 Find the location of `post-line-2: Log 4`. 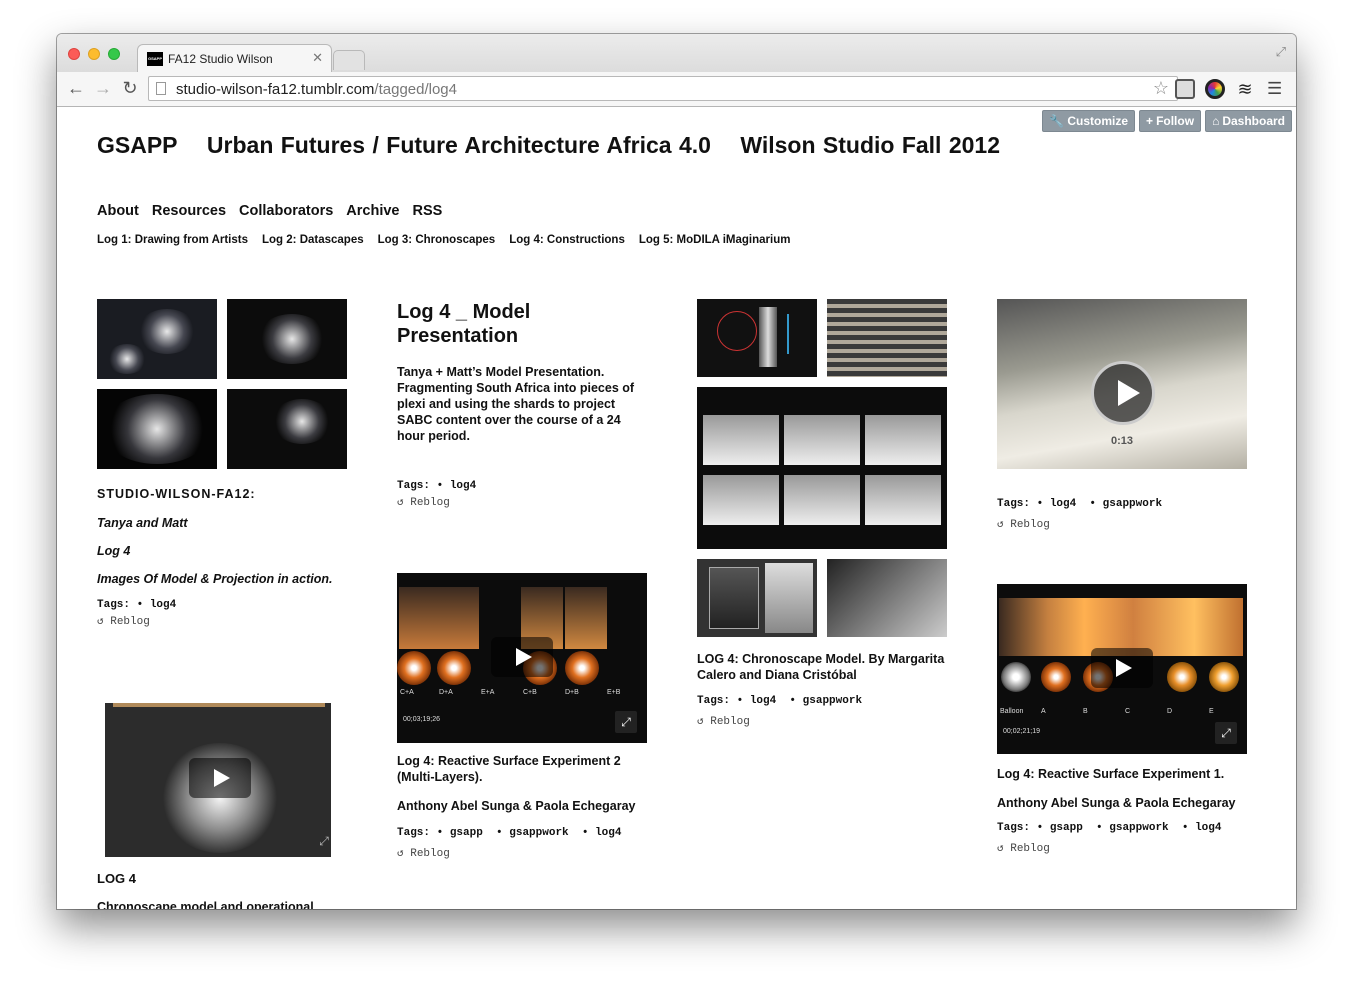

post-line-2: Log 4 is located at coordinates (114, 551).